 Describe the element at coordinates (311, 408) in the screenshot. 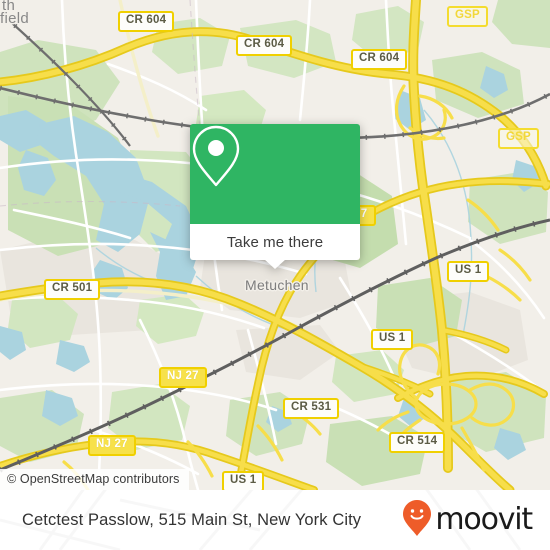

I see `shield-cr-531: CR 531` at that location.